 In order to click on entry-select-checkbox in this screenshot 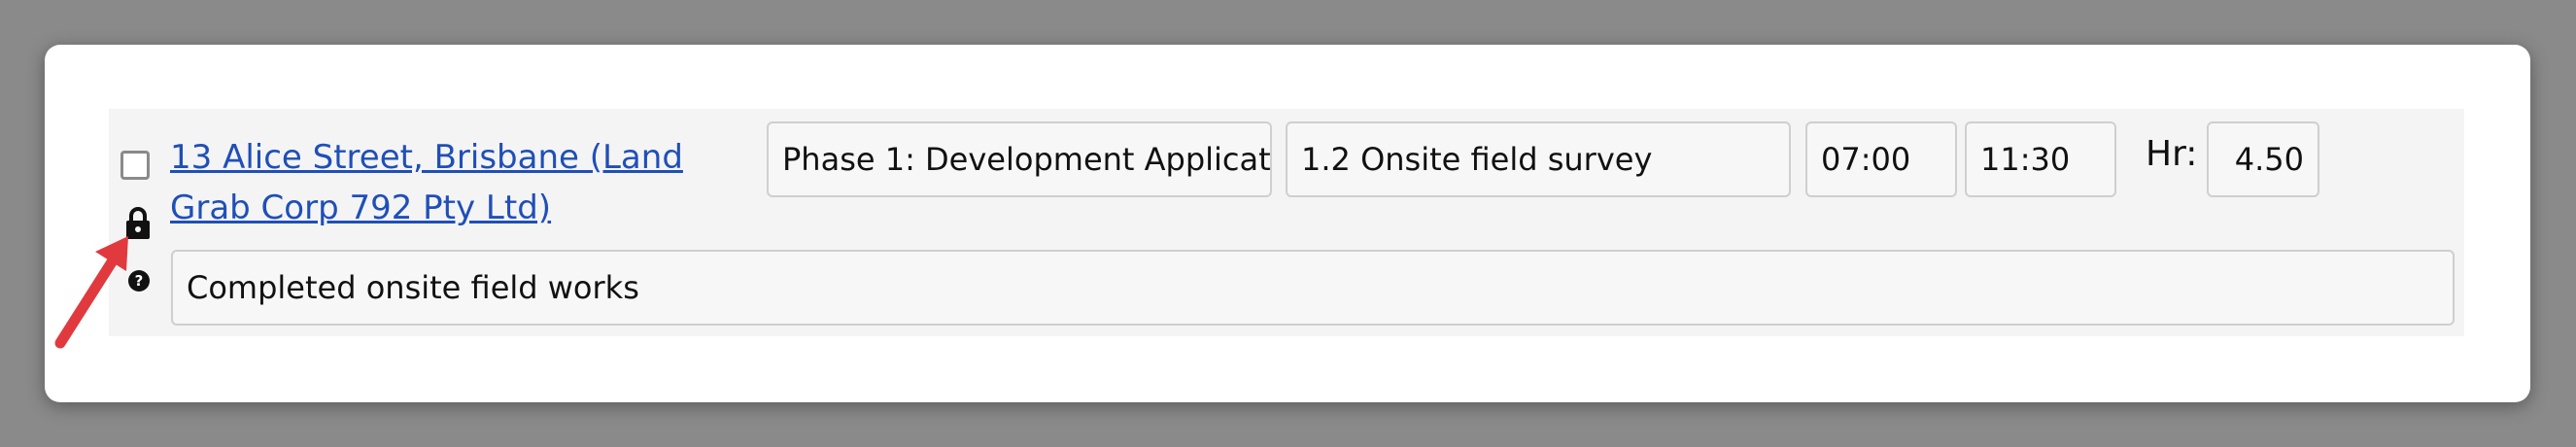, I will do `click(135, 165)`.